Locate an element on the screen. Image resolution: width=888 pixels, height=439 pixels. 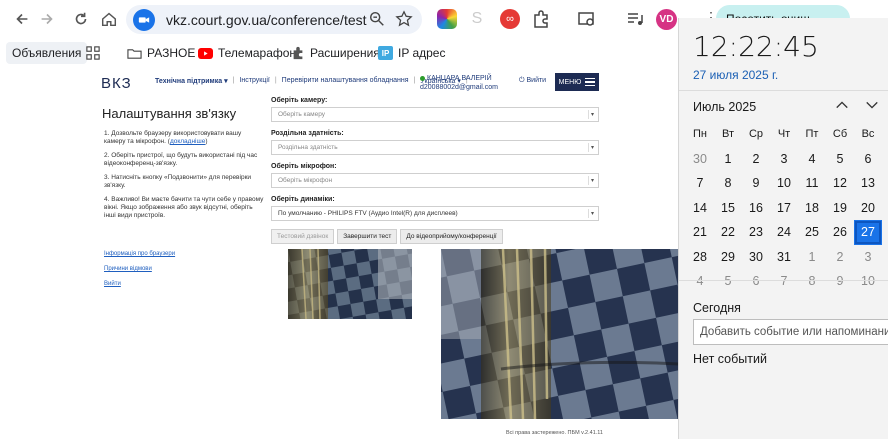
media-queue-icon is located at coordinates (635, 19).